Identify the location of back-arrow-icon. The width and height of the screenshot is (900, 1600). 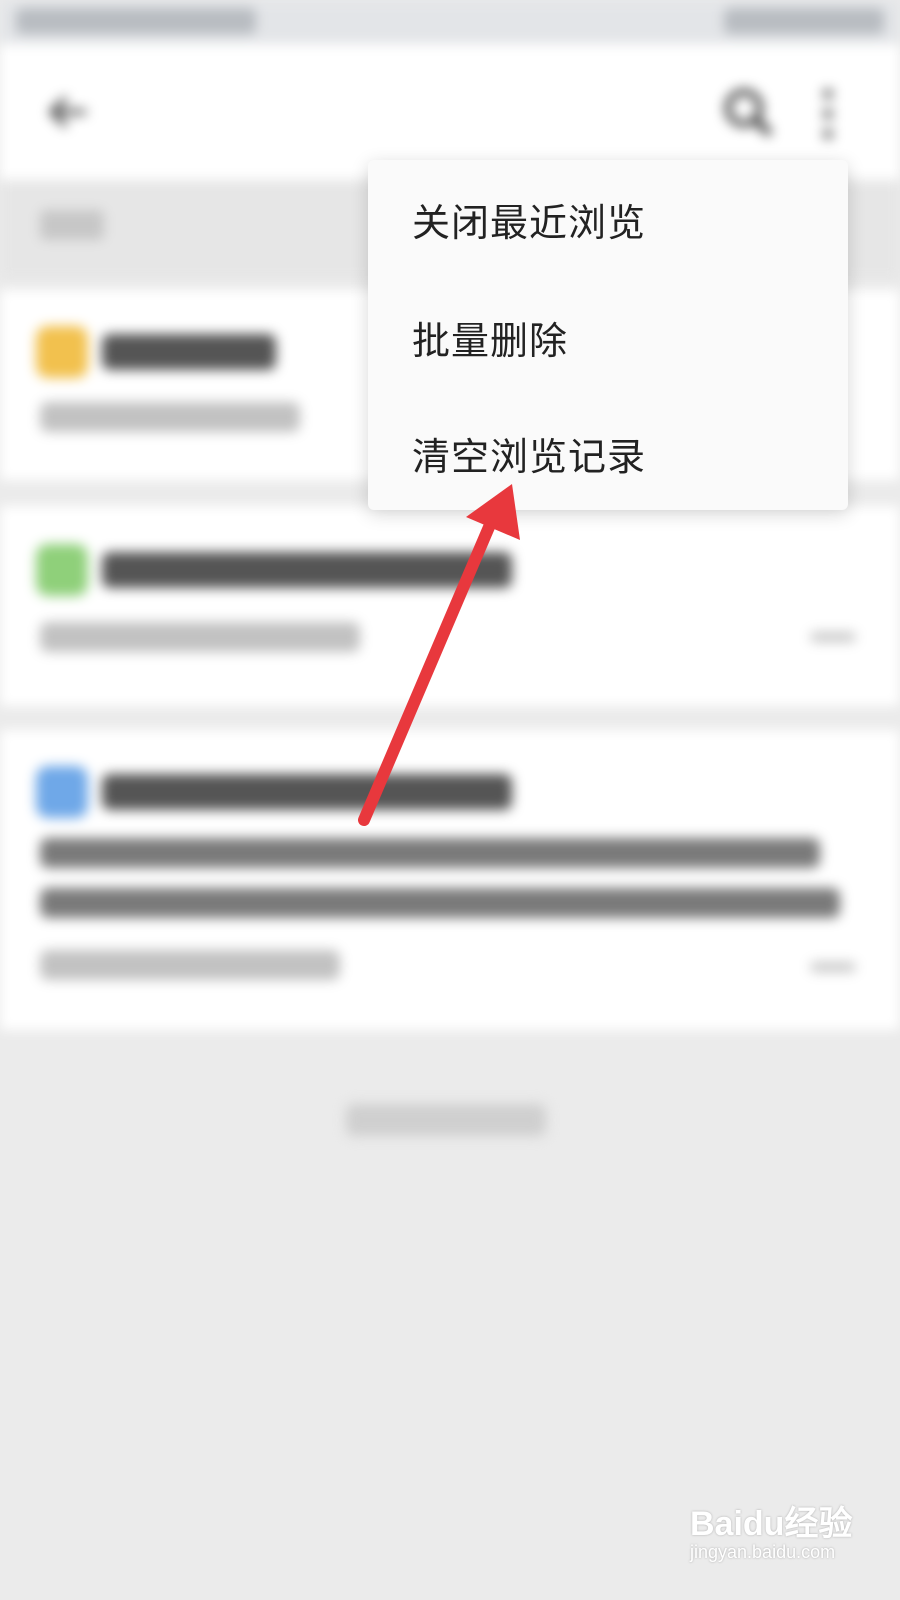
(68, 112).